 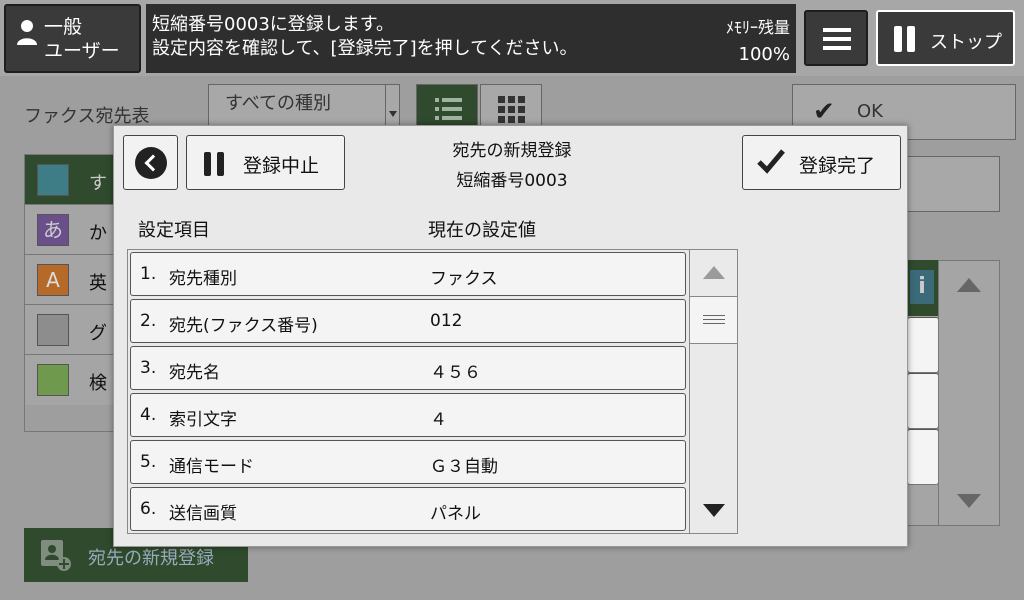 I want to click on user-icon, so click(x=27, y=32).